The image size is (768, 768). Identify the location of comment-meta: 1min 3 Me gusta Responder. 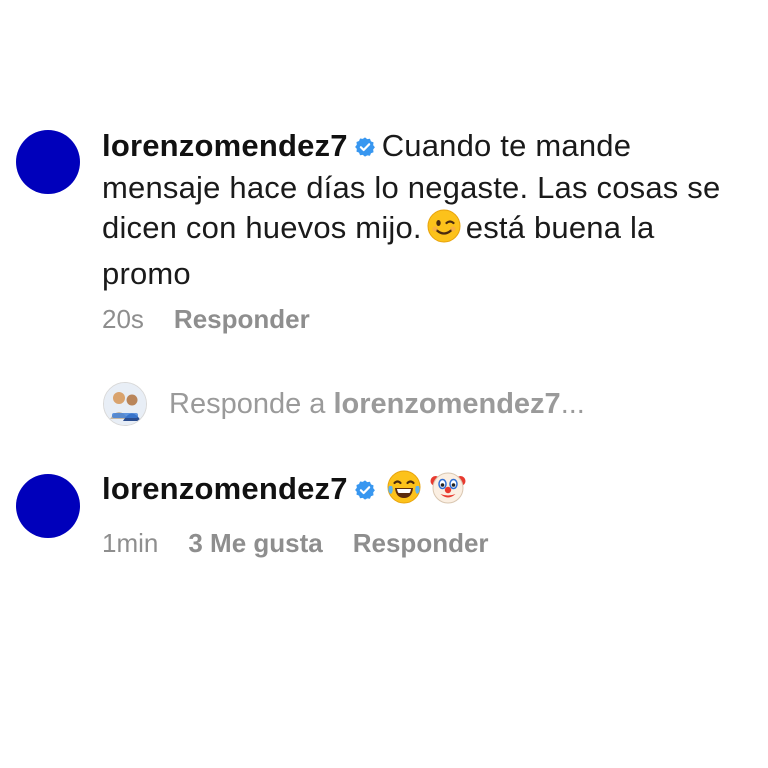
(310, 543).